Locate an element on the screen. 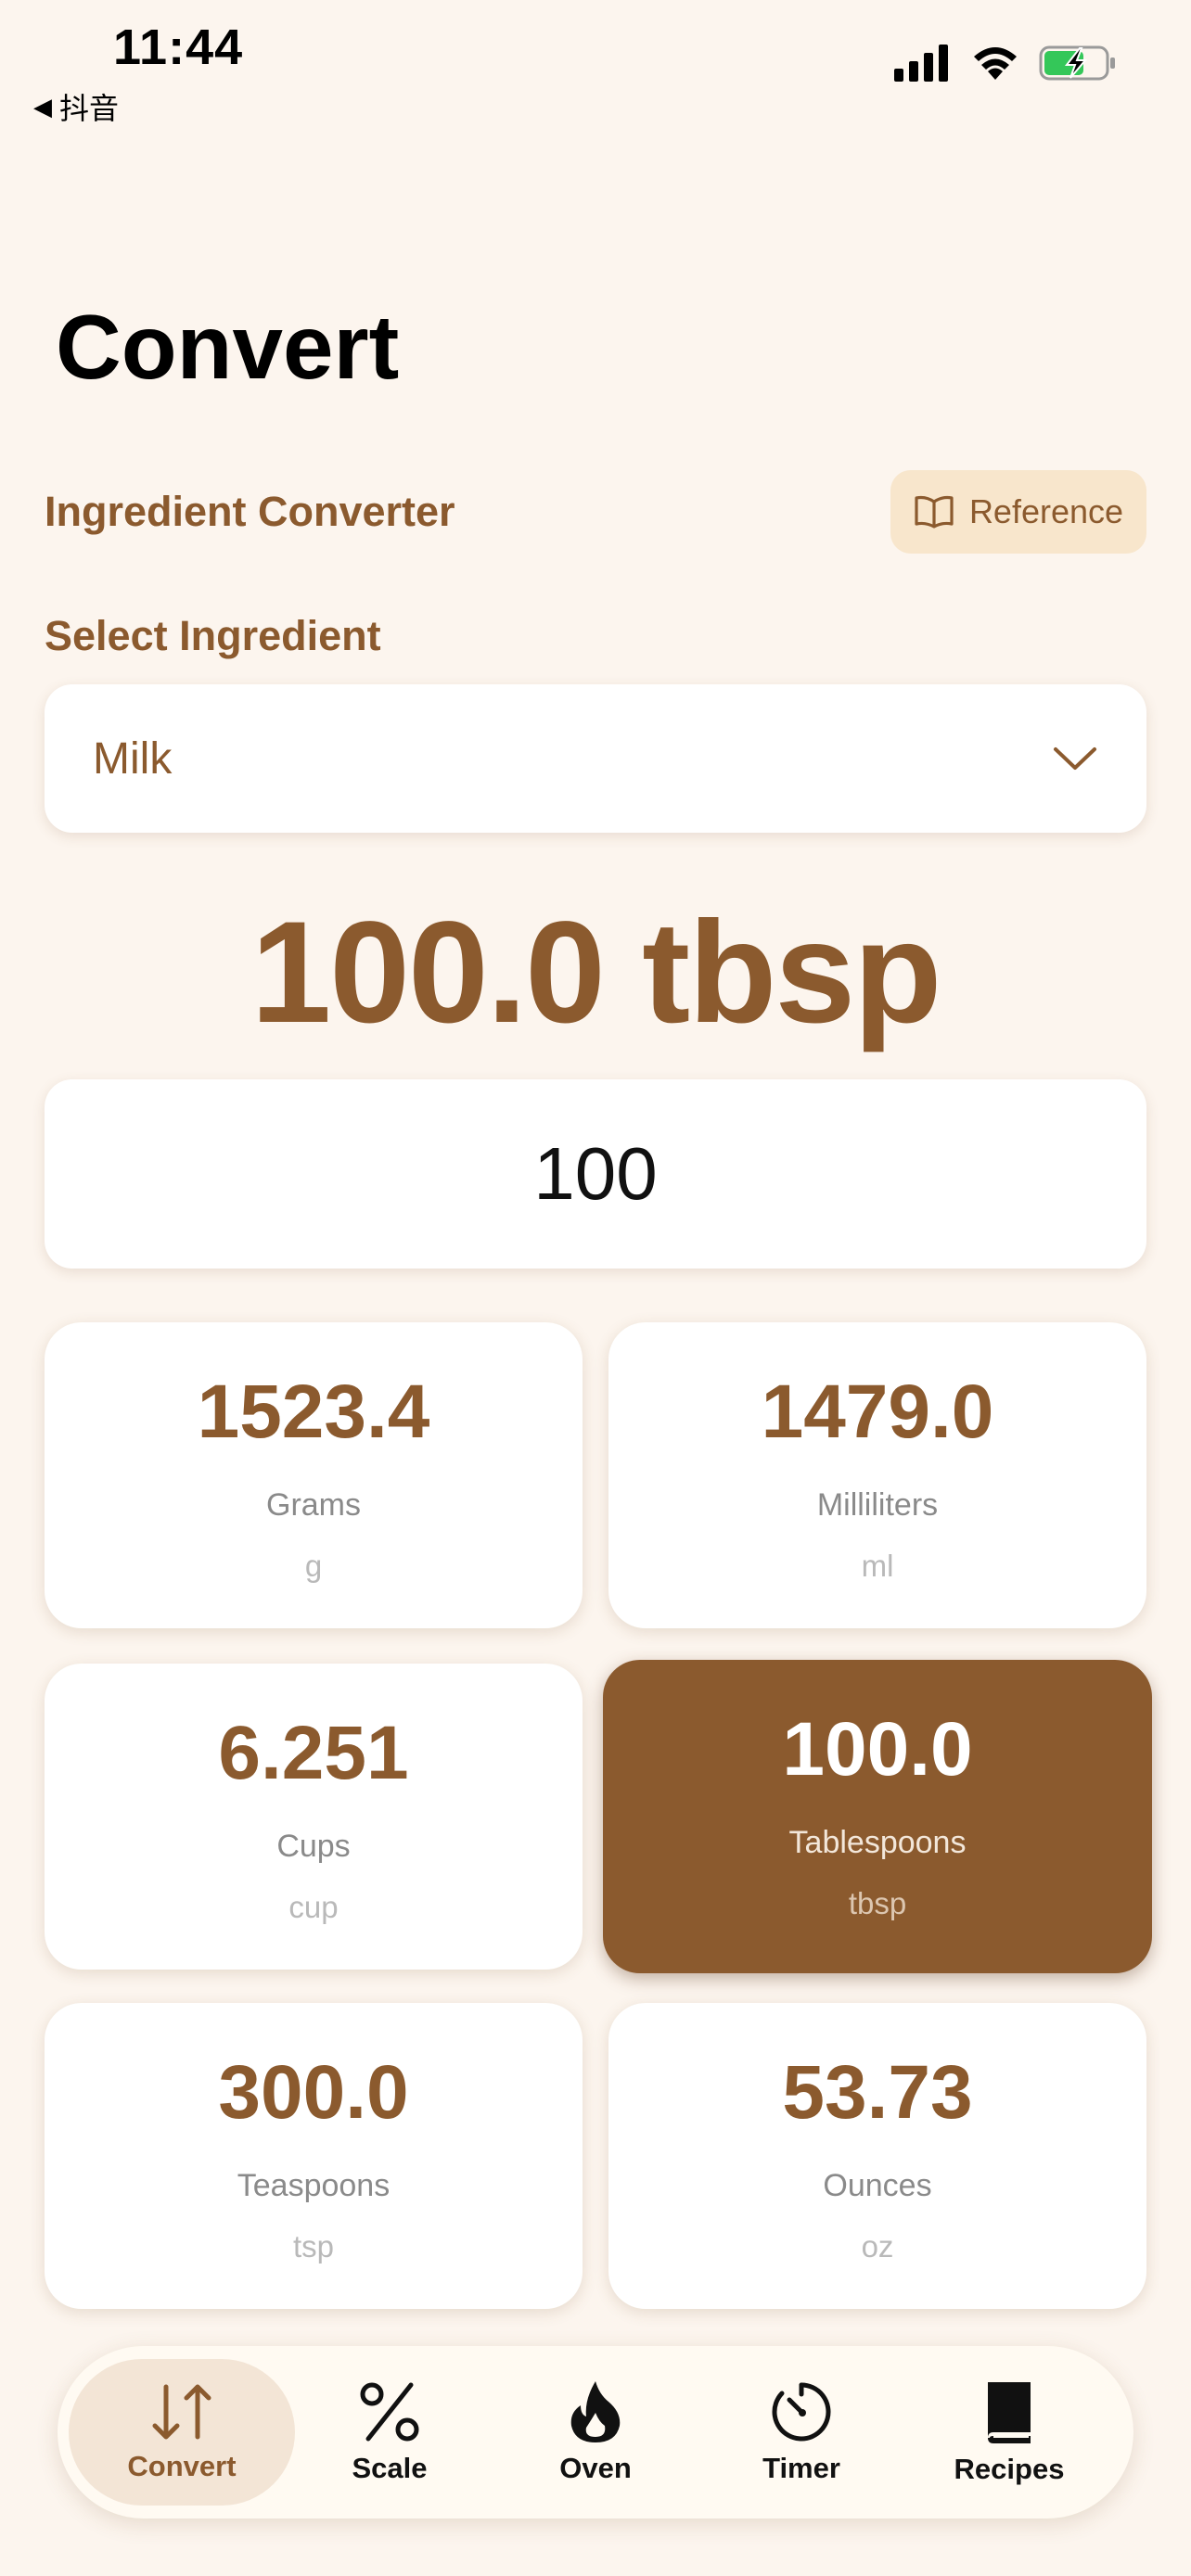  unit-card-tablespoons: 100.0 Tablespoons tbsp is located at coordinates (877, 1816).